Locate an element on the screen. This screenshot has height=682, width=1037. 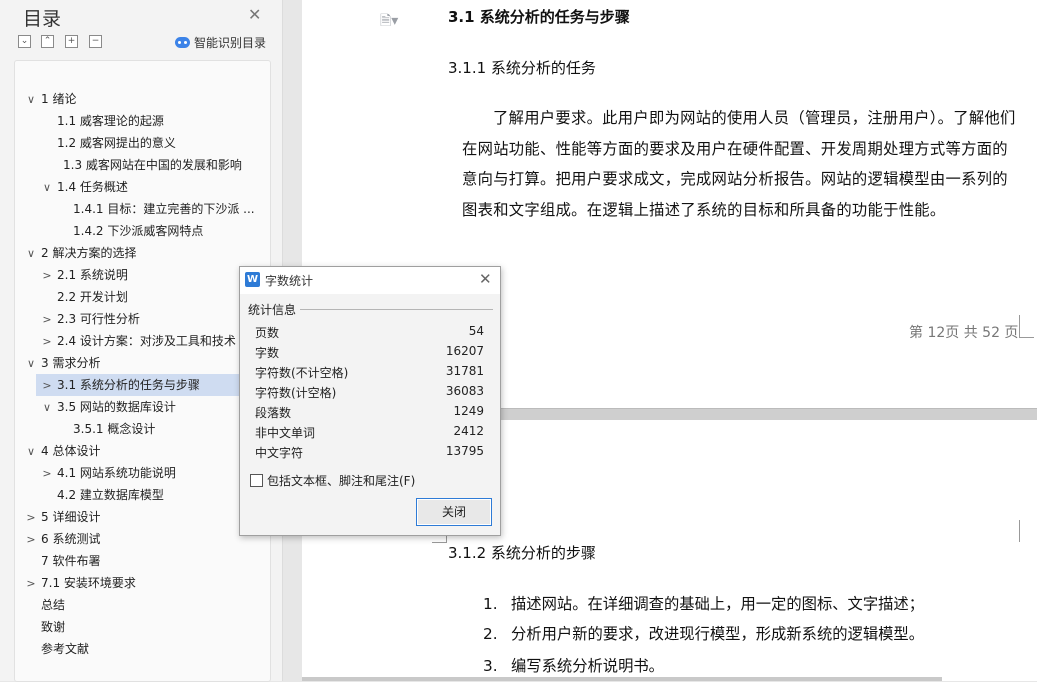
stat-row: 中文字符 13795 is located at coordinates (369, 454).